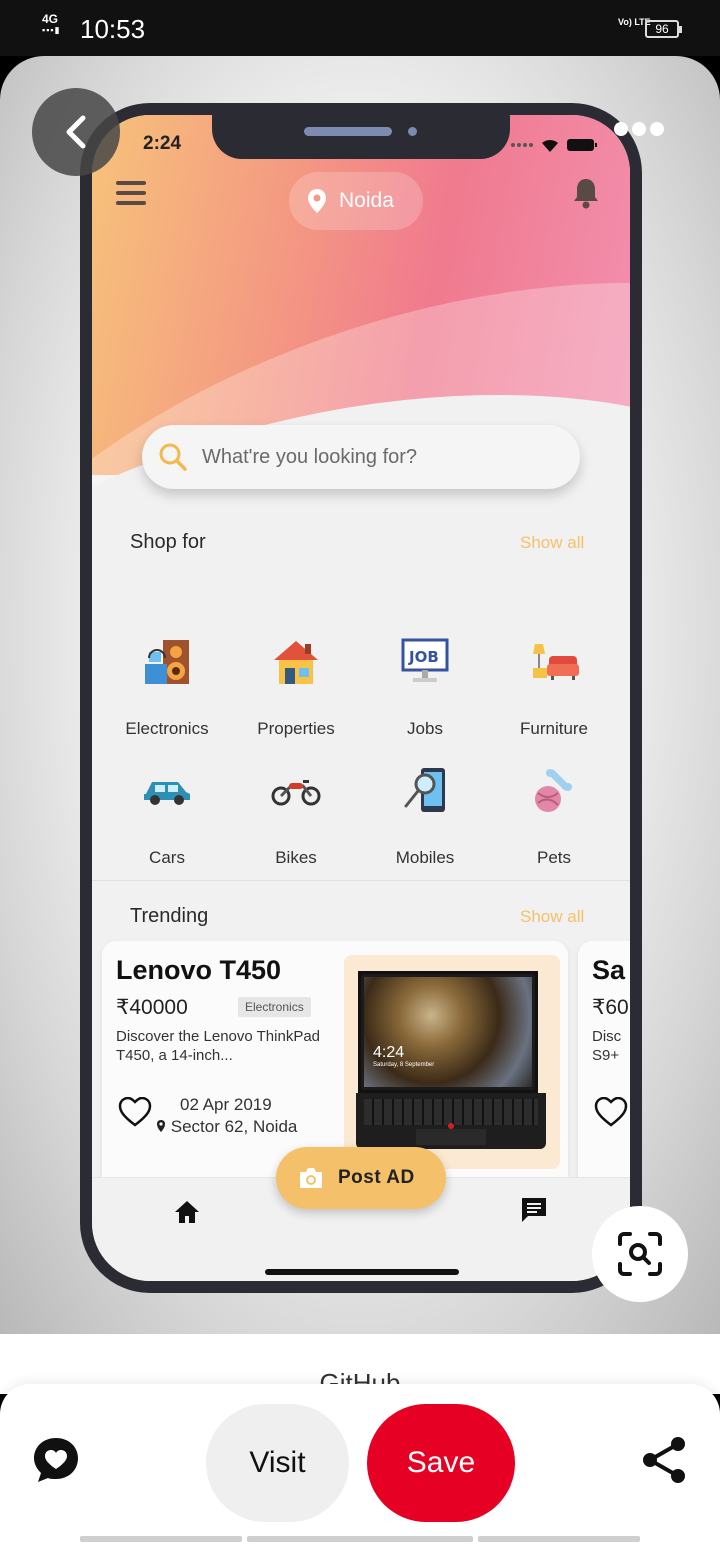  I want to click on motorbike-icon, so click(296, 793).